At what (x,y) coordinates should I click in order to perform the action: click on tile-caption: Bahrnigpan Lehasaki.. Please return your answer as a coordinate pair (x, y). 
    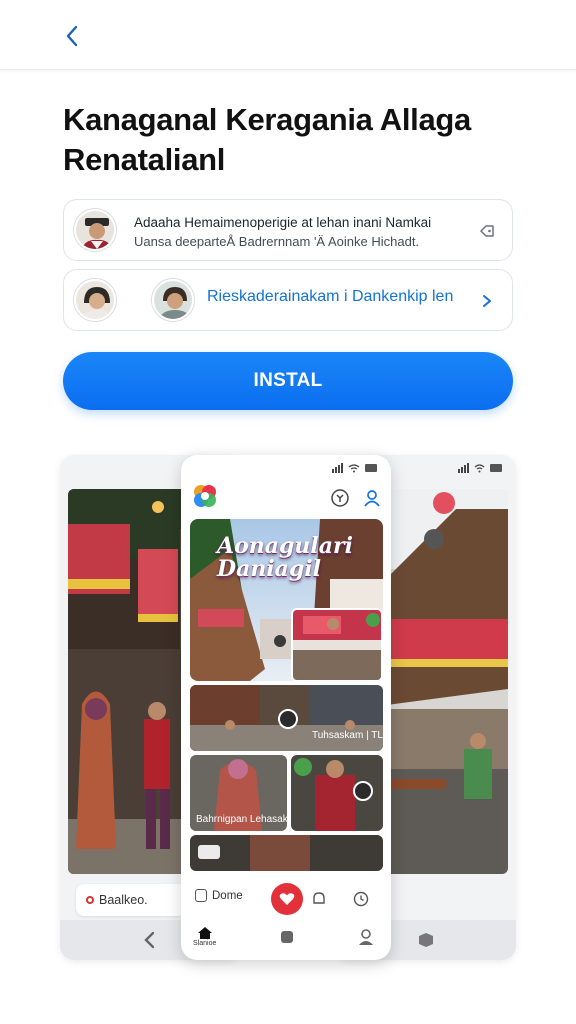
    Looking at the image, I should click on (241, 819).